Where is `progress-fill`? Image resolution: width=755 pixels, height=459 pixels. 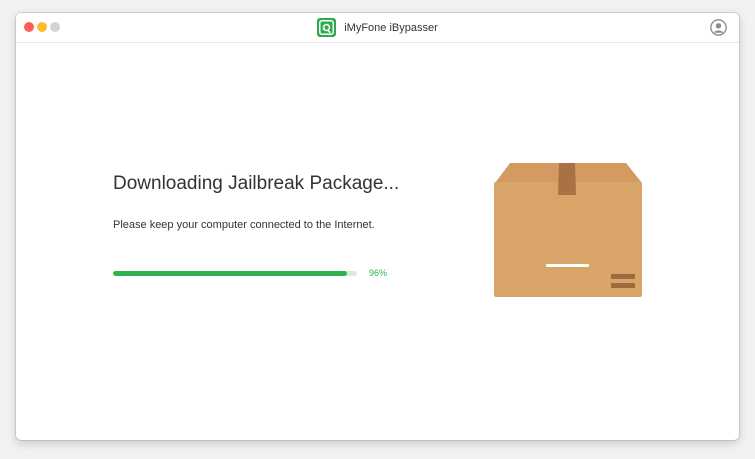
progress-fill is located at coordinates (230, 273).